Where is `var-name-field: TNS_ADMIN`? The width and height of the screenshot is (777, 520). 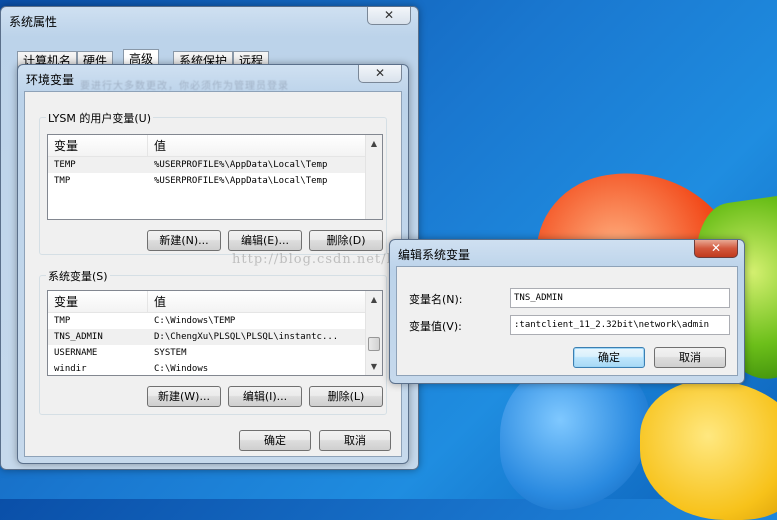
var-name-field: TNS_ADMIN is located at coordinates (620, 298).